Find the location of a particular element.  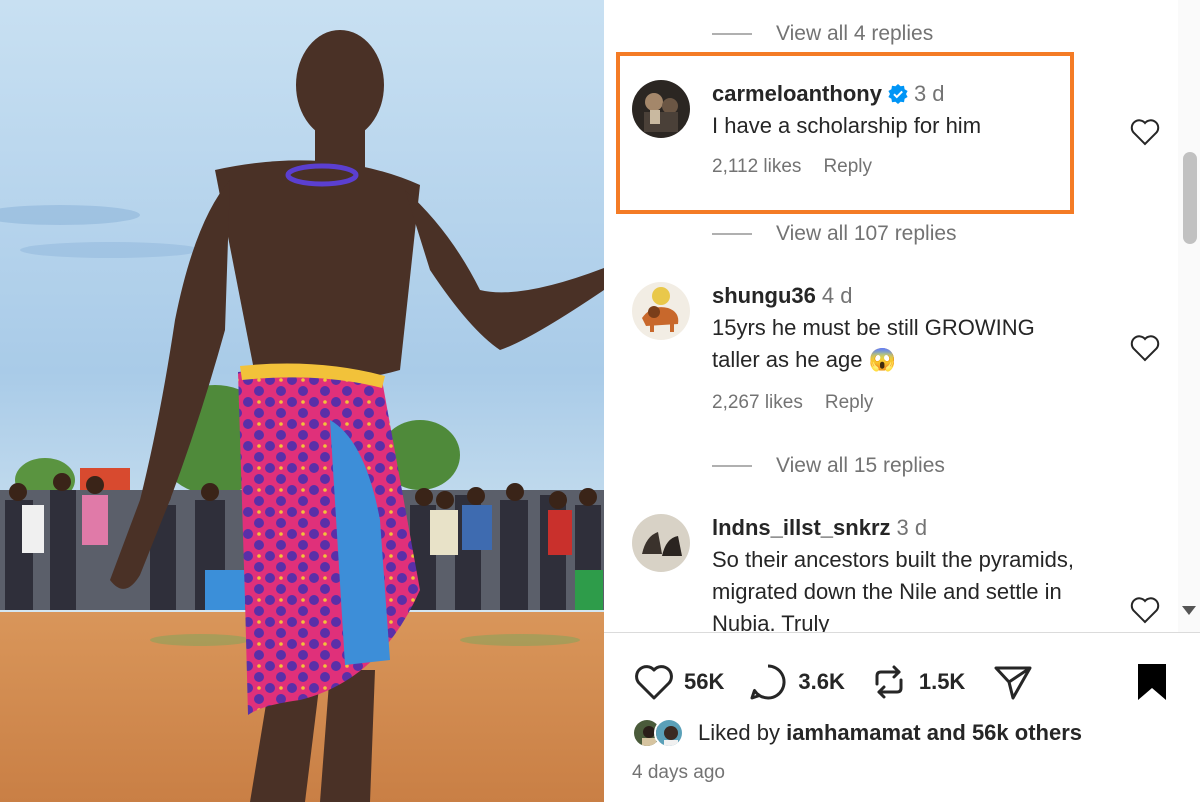

comment-time: 4 d is located at coordinates (837, 295).